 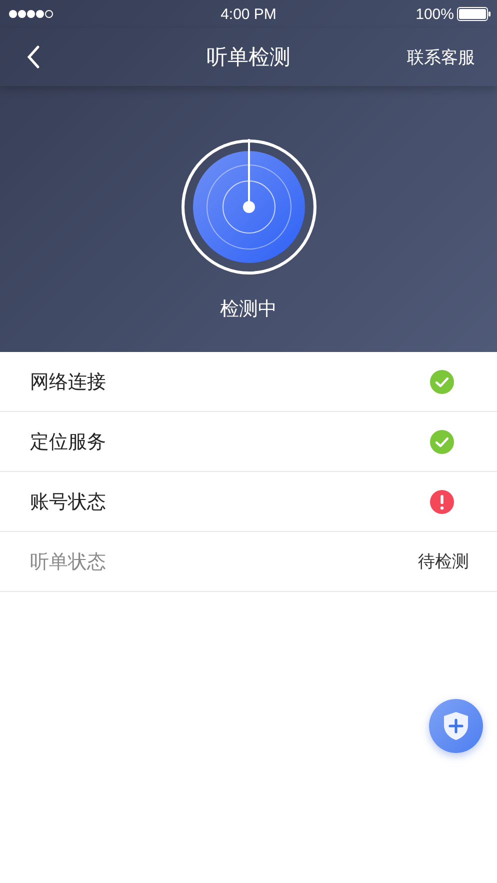 What do you see at coordinates (441, 57) in the screenshot?
I see `contact-service-link: 联系客服` at bounding box center [441, 57].